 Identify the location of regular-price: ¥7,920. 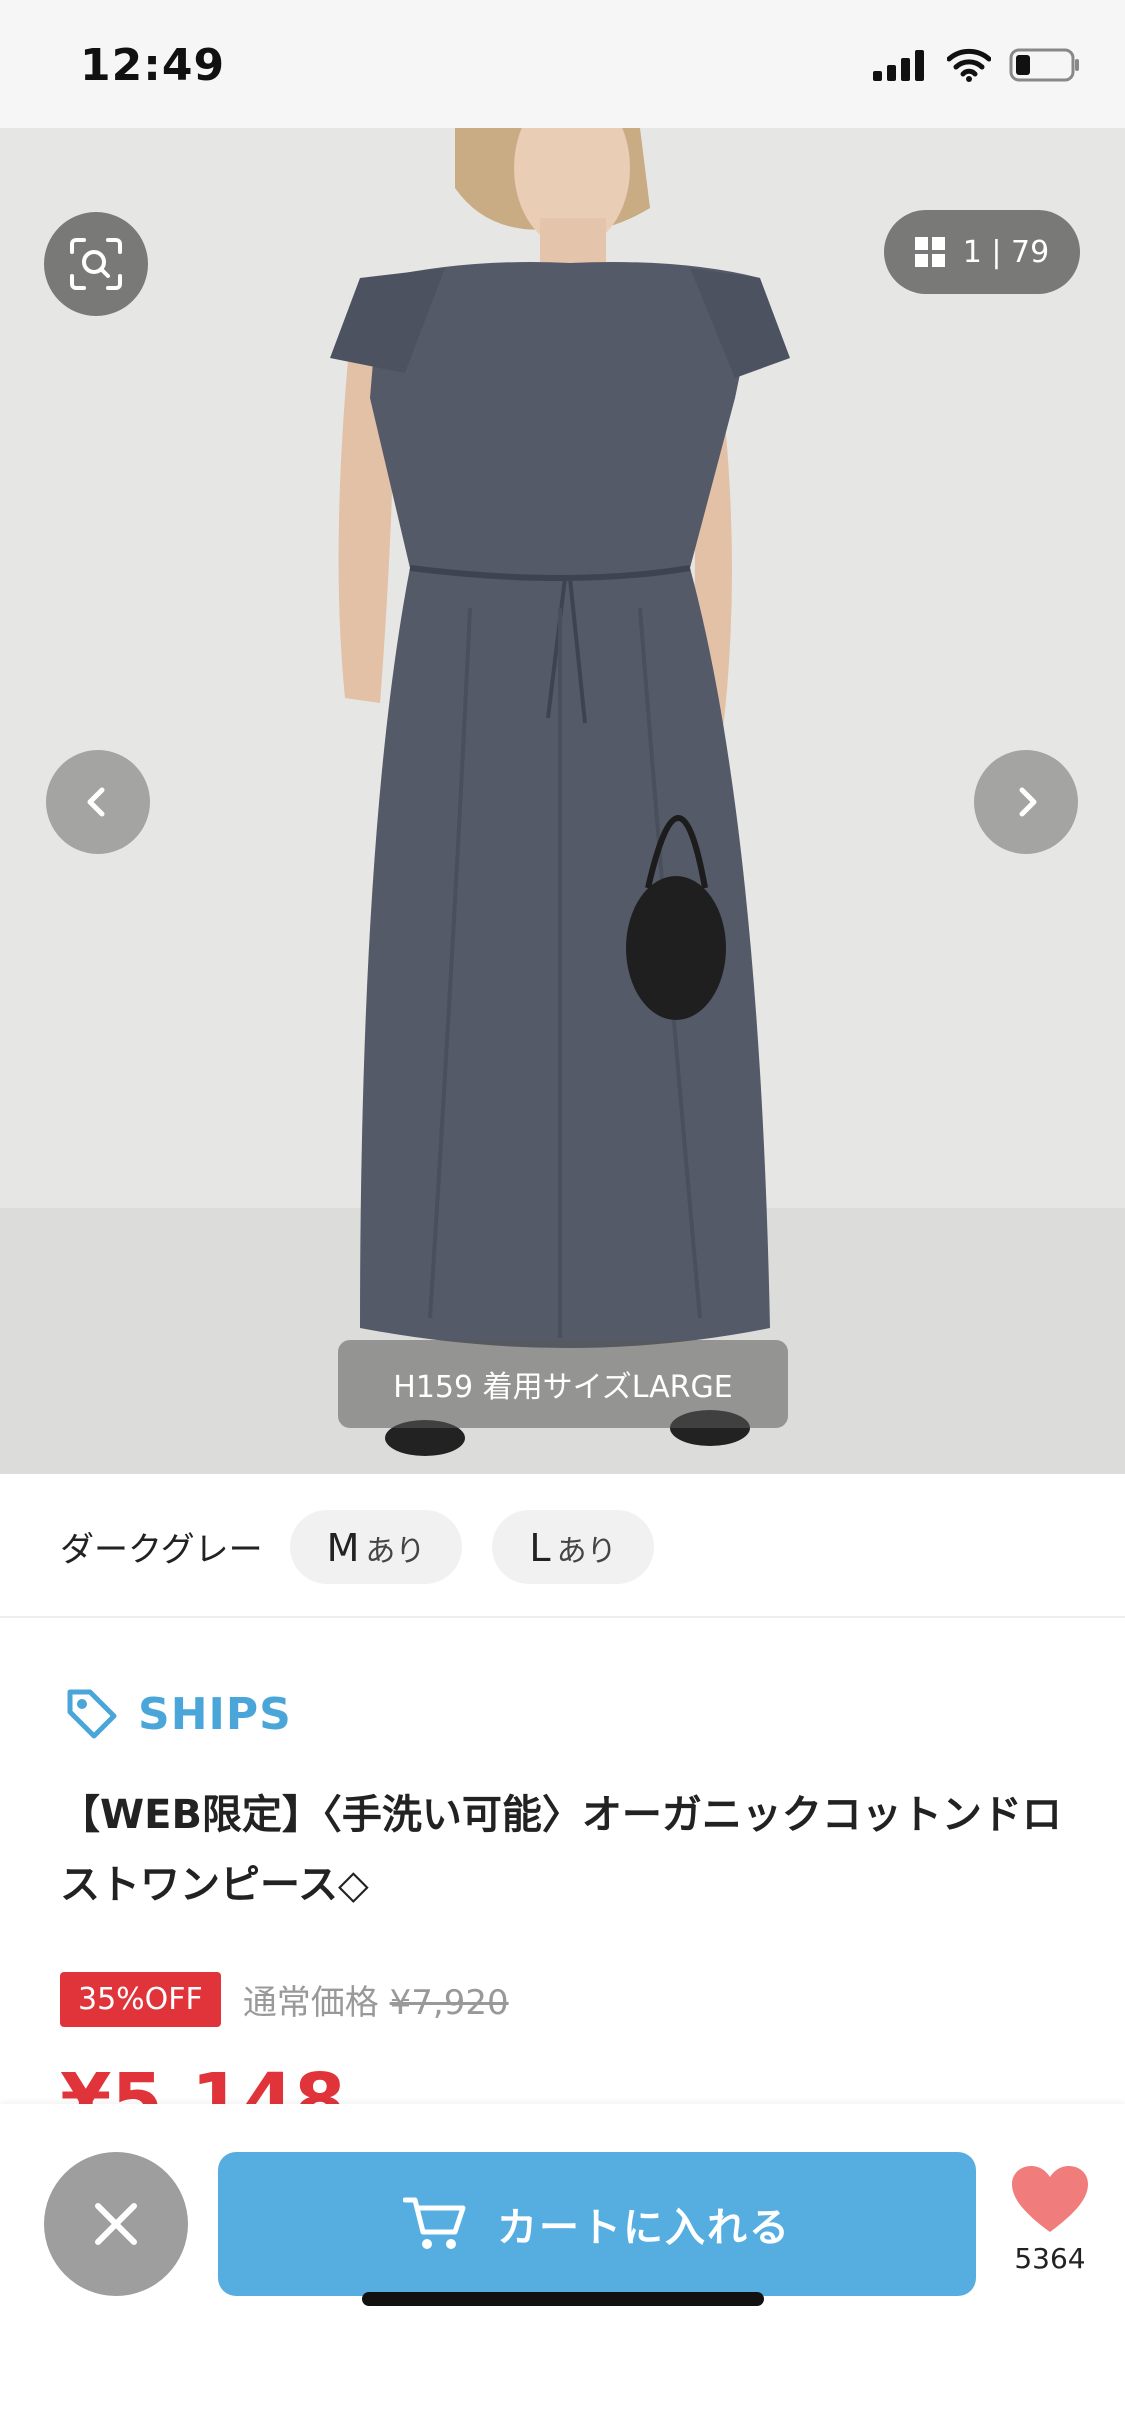
(449, 2003).